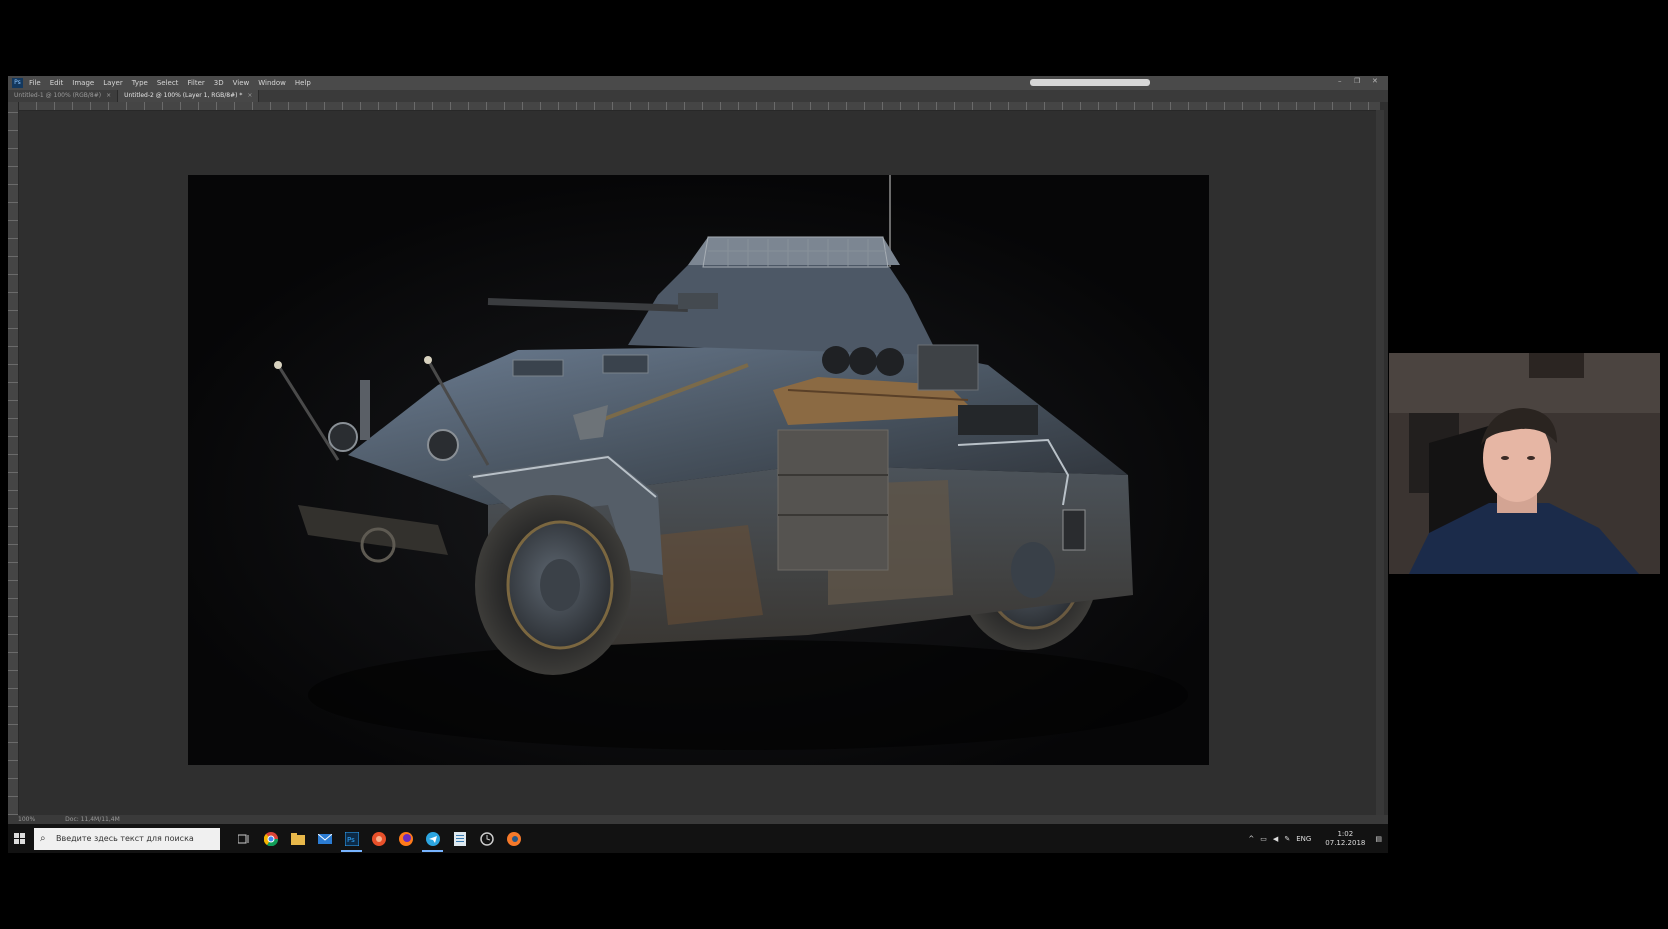 The width and height of the screenshot is (1668, 929). I want to click on doc-size: Doc: 11,4M/11,4M, so click(92, 819).